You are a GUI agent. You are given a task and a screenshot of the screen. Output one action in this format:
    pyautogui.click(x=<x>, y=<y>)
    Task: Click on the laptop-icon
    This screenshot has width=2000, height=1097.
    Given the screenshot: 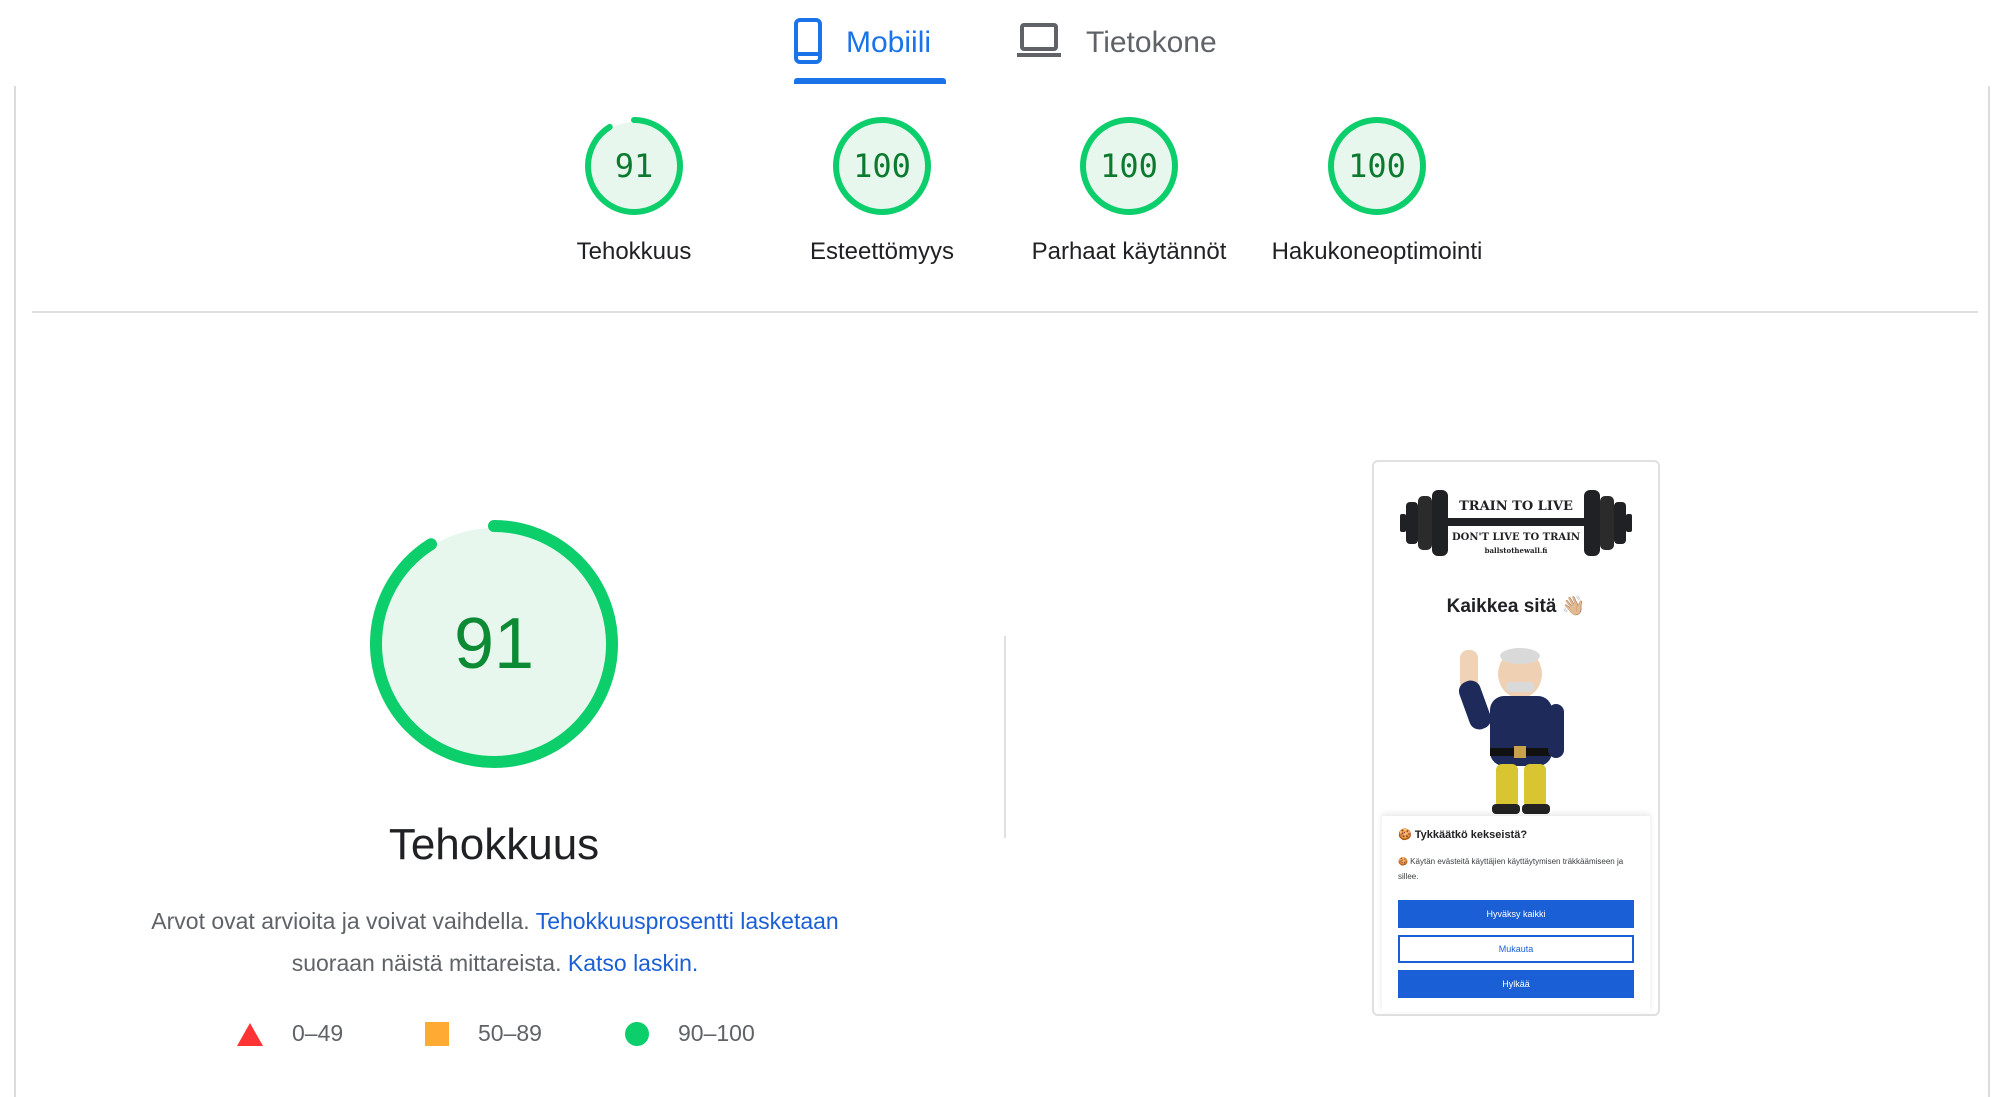 What is the action you would take?
    pyautogui.click(x=1039, y=43)
    